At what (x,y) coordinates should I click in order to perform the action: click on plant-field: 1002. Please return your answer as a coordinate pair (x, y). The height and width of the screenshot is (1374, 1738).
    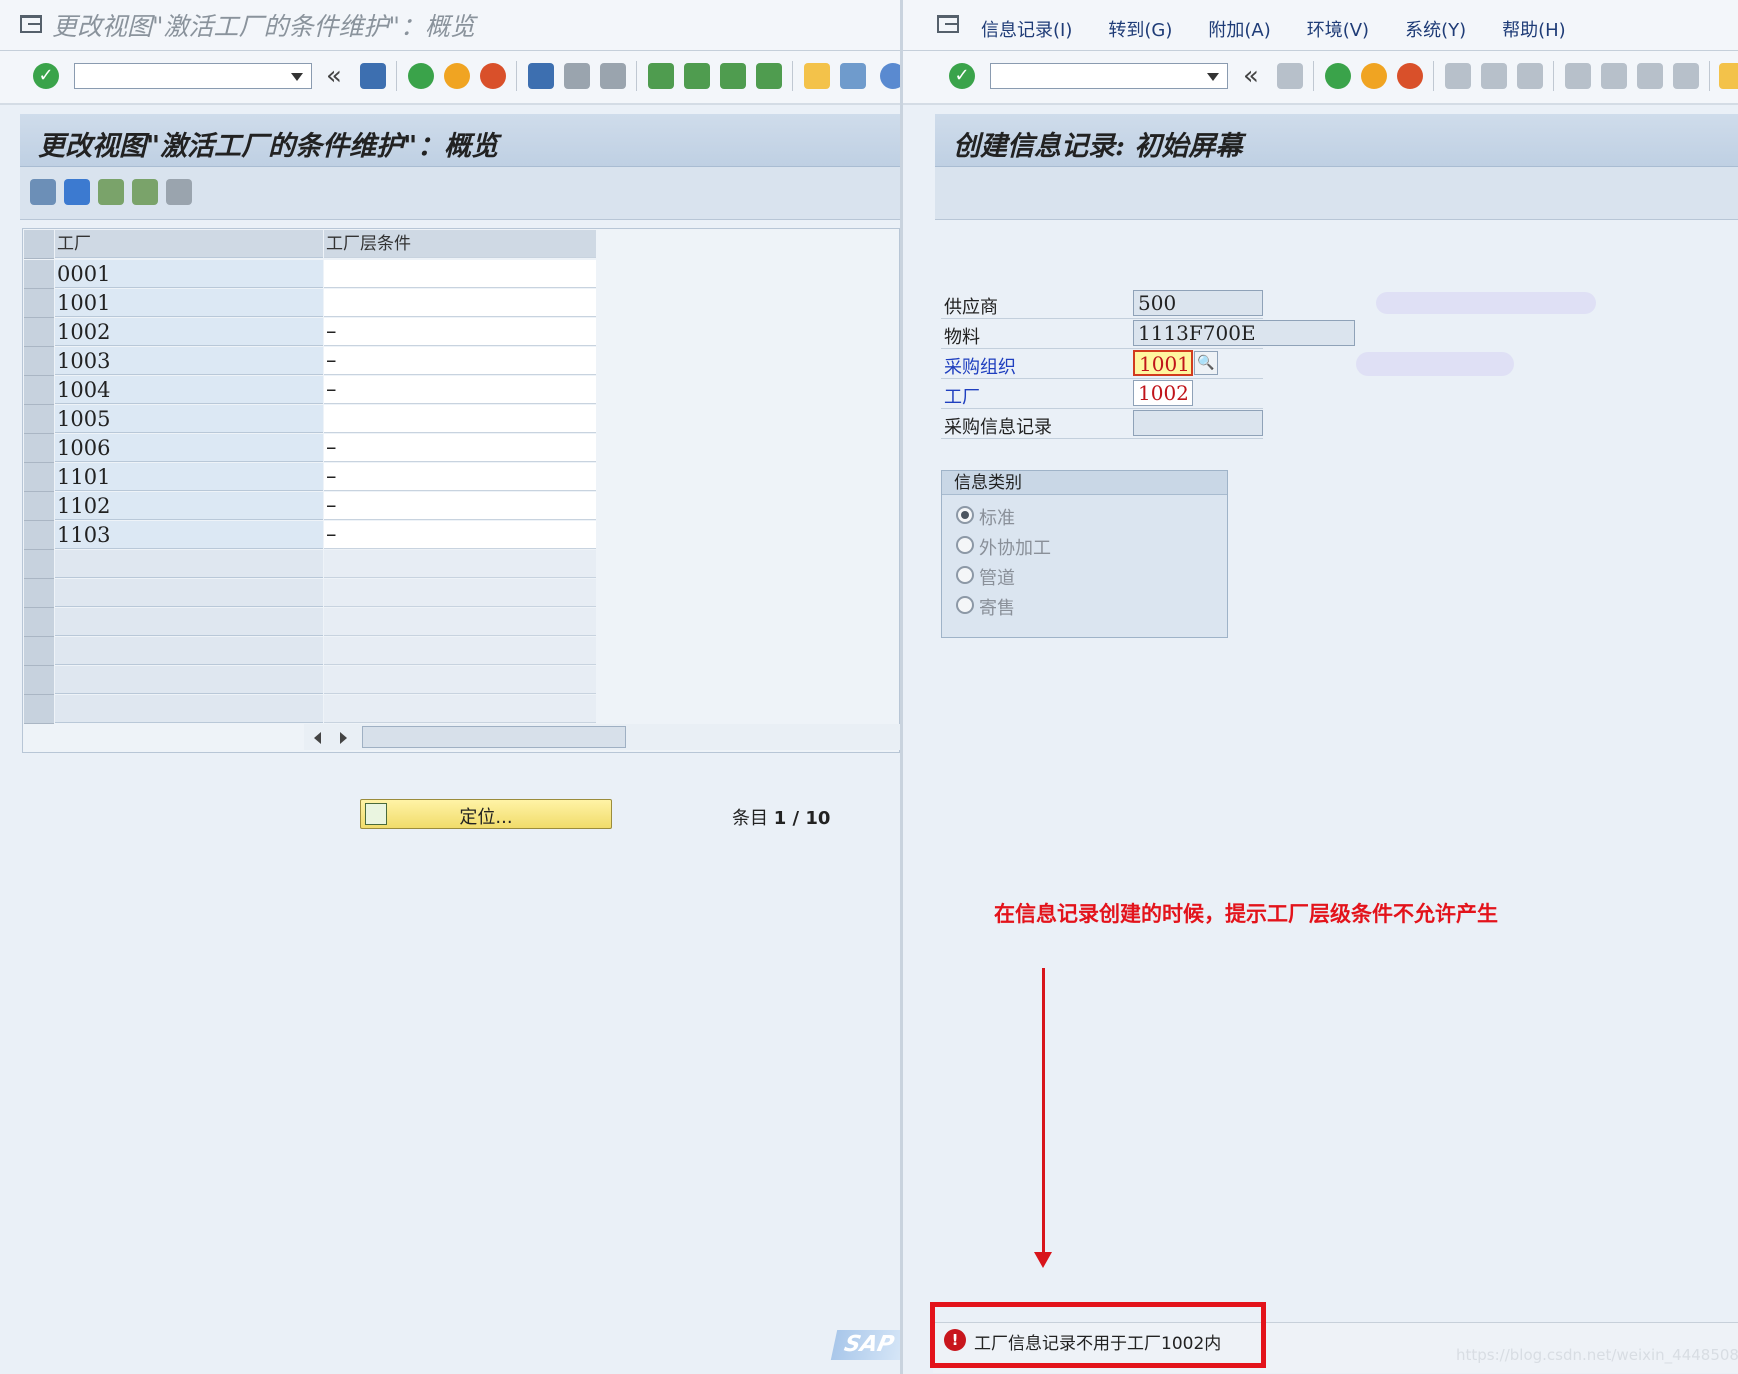
    Looking at the image, I should click on (1163, 393).